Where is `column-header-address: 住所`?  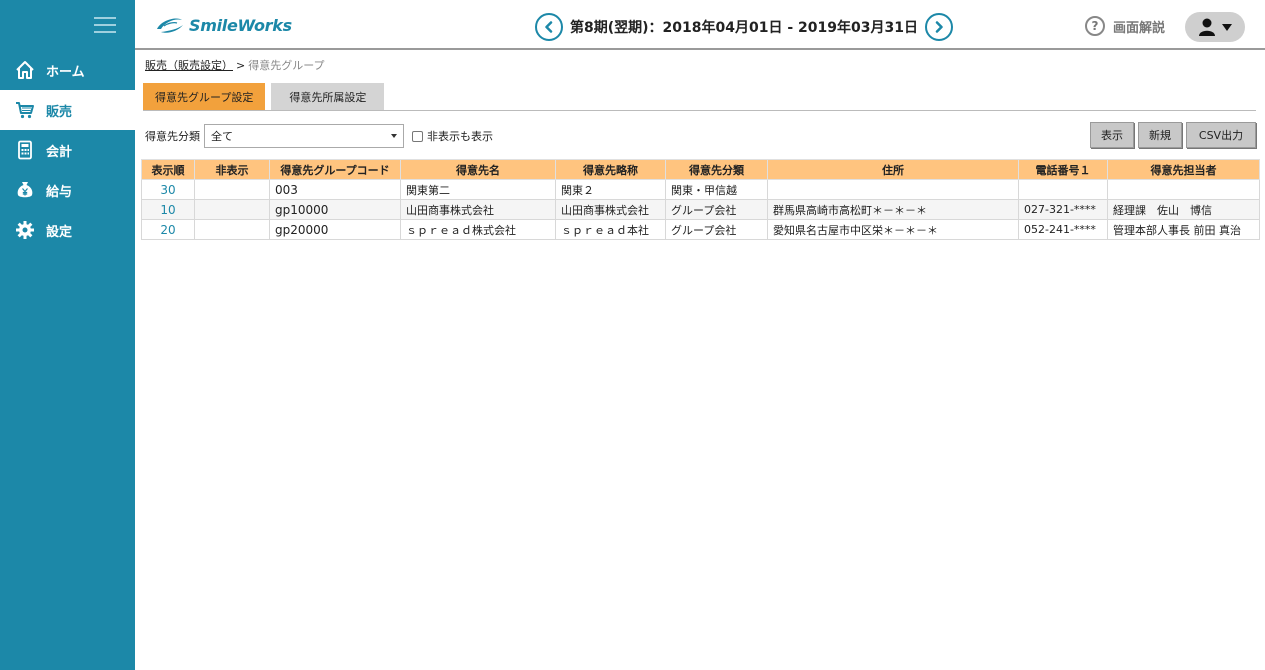 column-header-address: 住所 is located at coordinates (893, 169).